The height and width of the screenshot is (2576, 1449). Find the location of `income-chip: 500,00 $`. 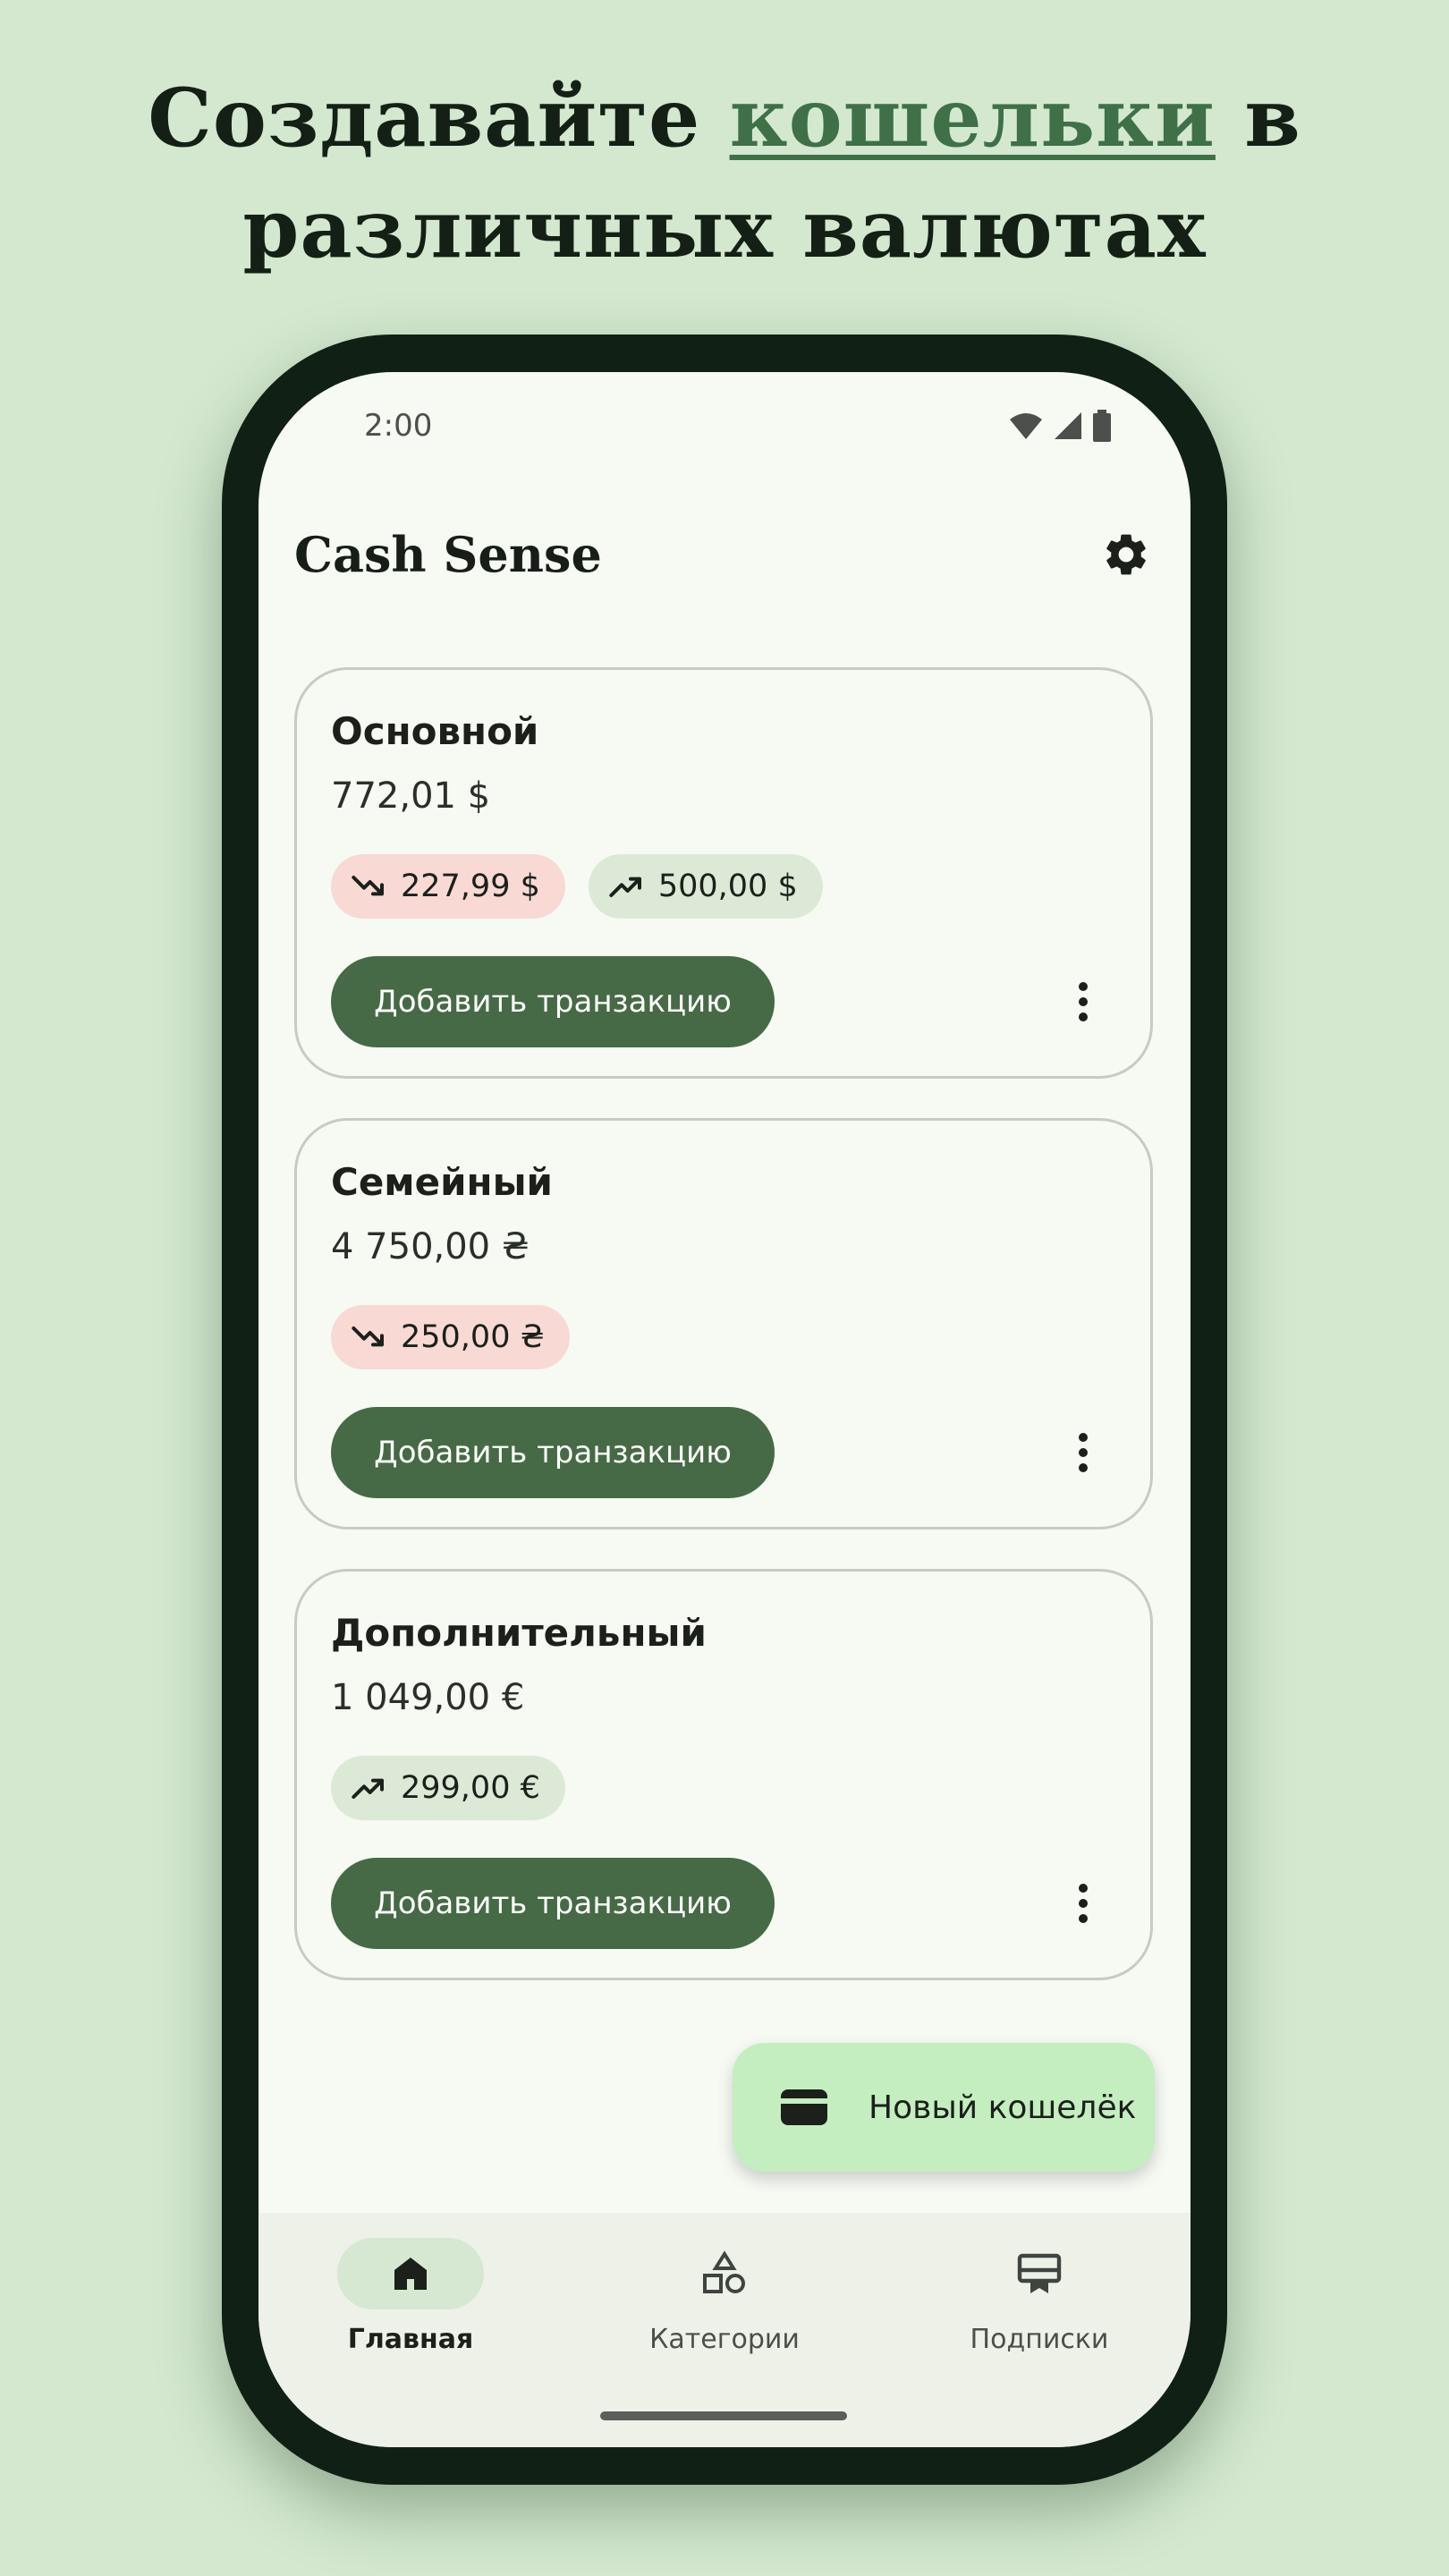

income-chip: 500,00 $ is located at coordinates (705, 886).